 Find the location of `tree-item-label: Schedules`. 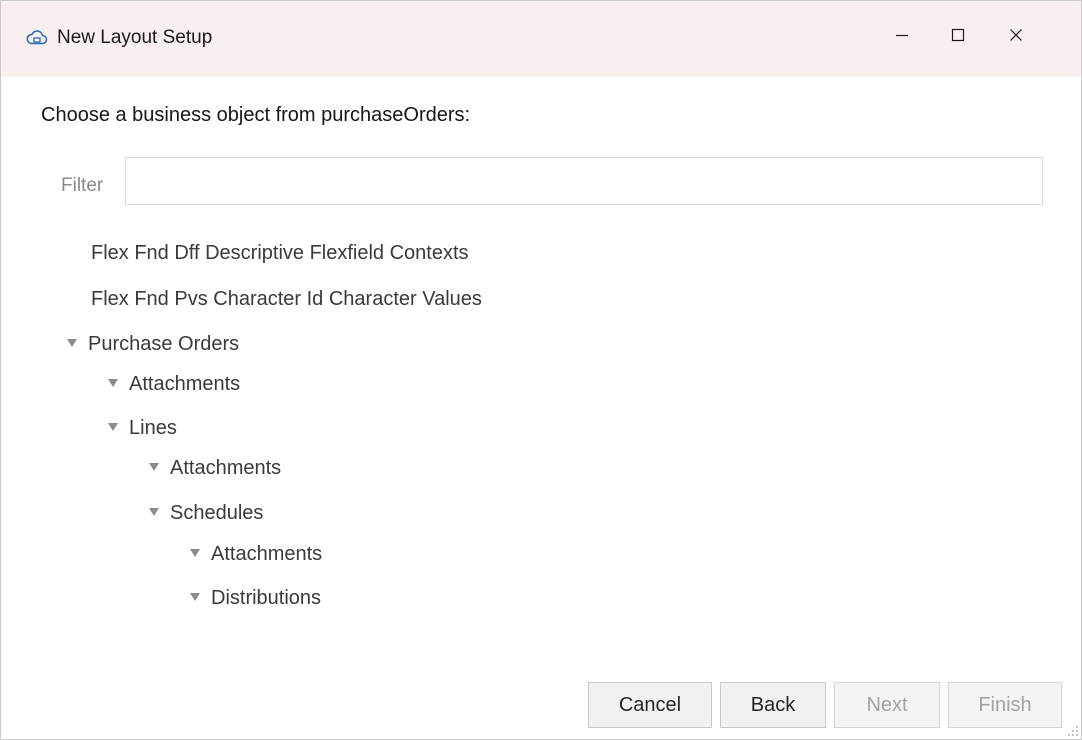

tree-item-label: Schedules is located at coordinates (217, 513).